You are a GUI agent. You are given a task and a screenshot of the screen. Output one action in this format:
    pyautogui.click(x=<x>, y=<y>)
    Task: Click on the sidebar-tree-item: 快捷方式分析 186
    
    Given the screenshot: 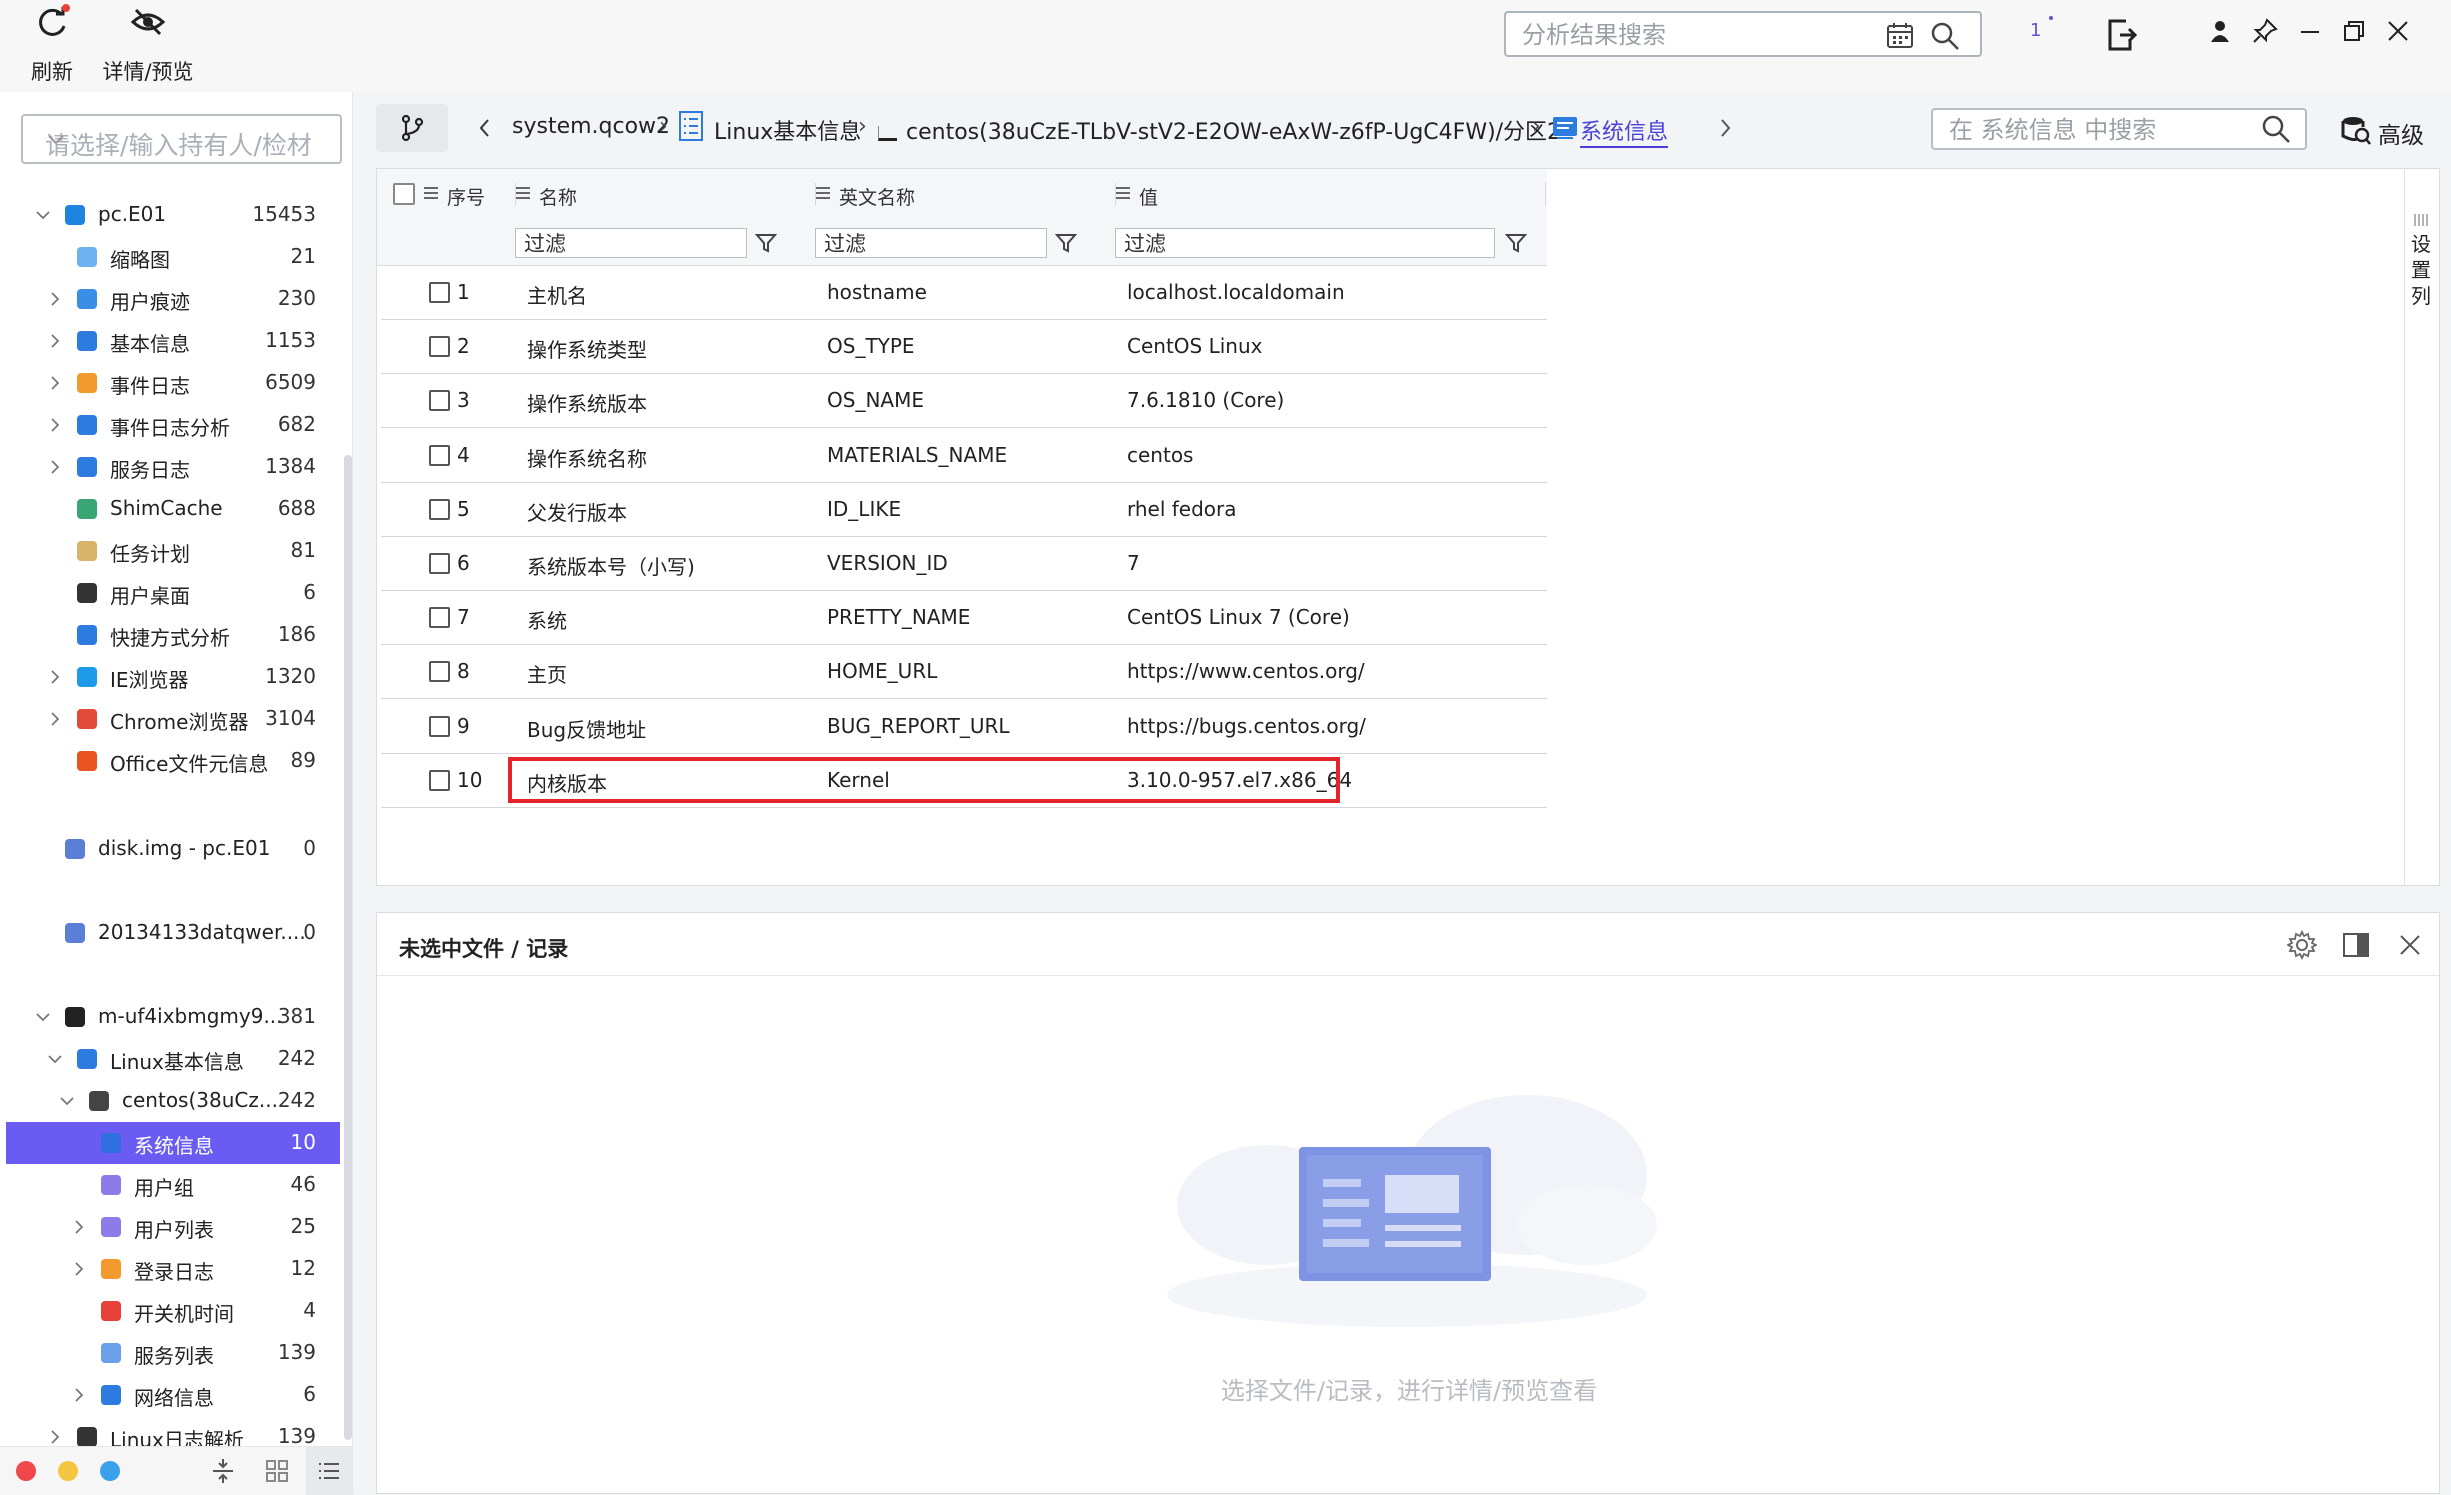 What is the action you would take?
    pyautogui.click(x=173, y=635)
    